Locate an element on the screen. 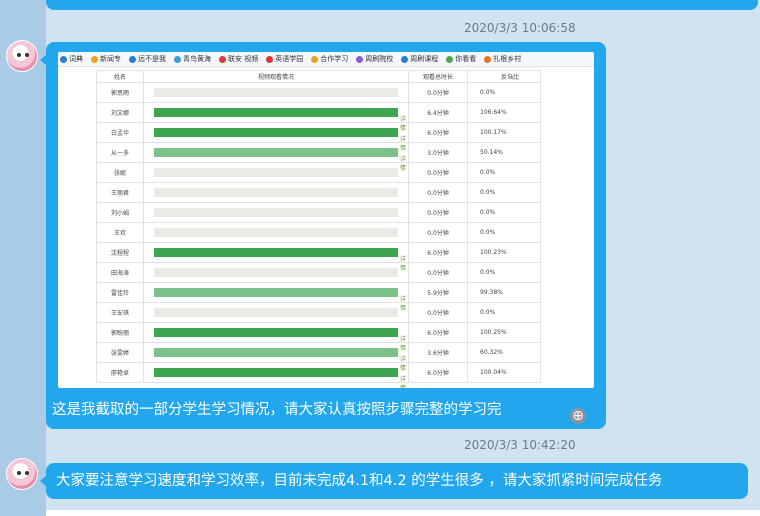 This screenshot has height=516, width=760. table-row: 郭盼丽 详情 6.0分钟 100.25% is located at coordinates (318, 337).